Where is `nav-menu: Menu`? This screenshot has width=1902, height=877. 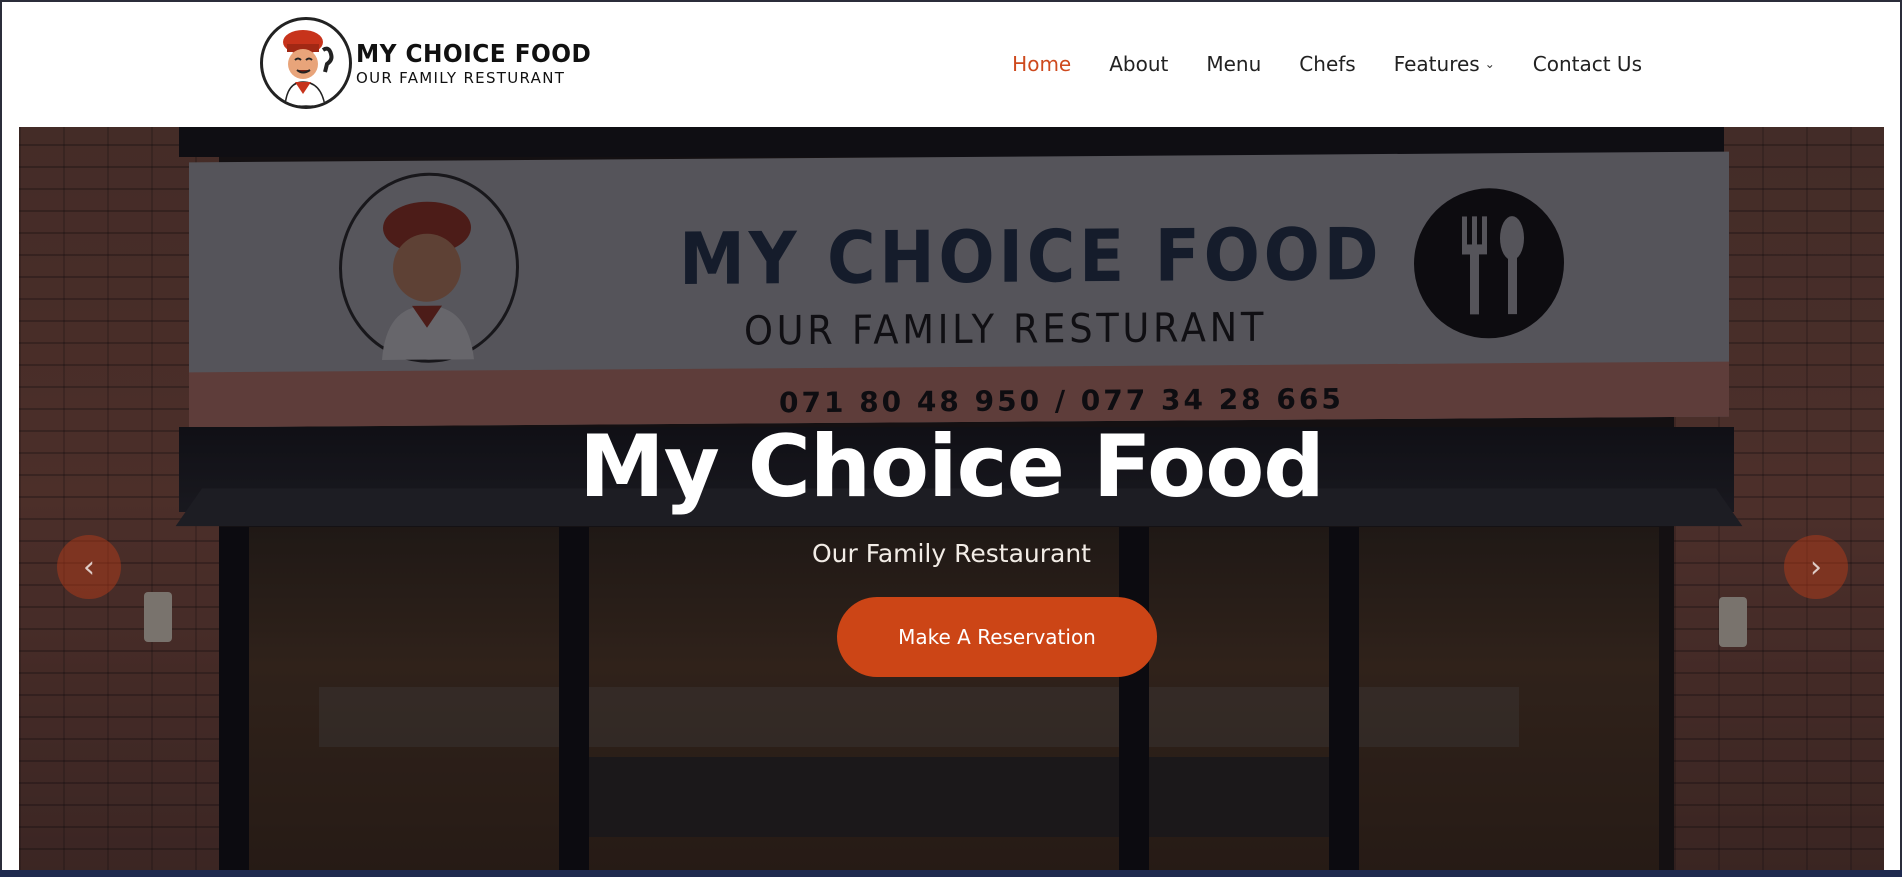
nav-menu: Menu is located at coordinates (1233, 64).